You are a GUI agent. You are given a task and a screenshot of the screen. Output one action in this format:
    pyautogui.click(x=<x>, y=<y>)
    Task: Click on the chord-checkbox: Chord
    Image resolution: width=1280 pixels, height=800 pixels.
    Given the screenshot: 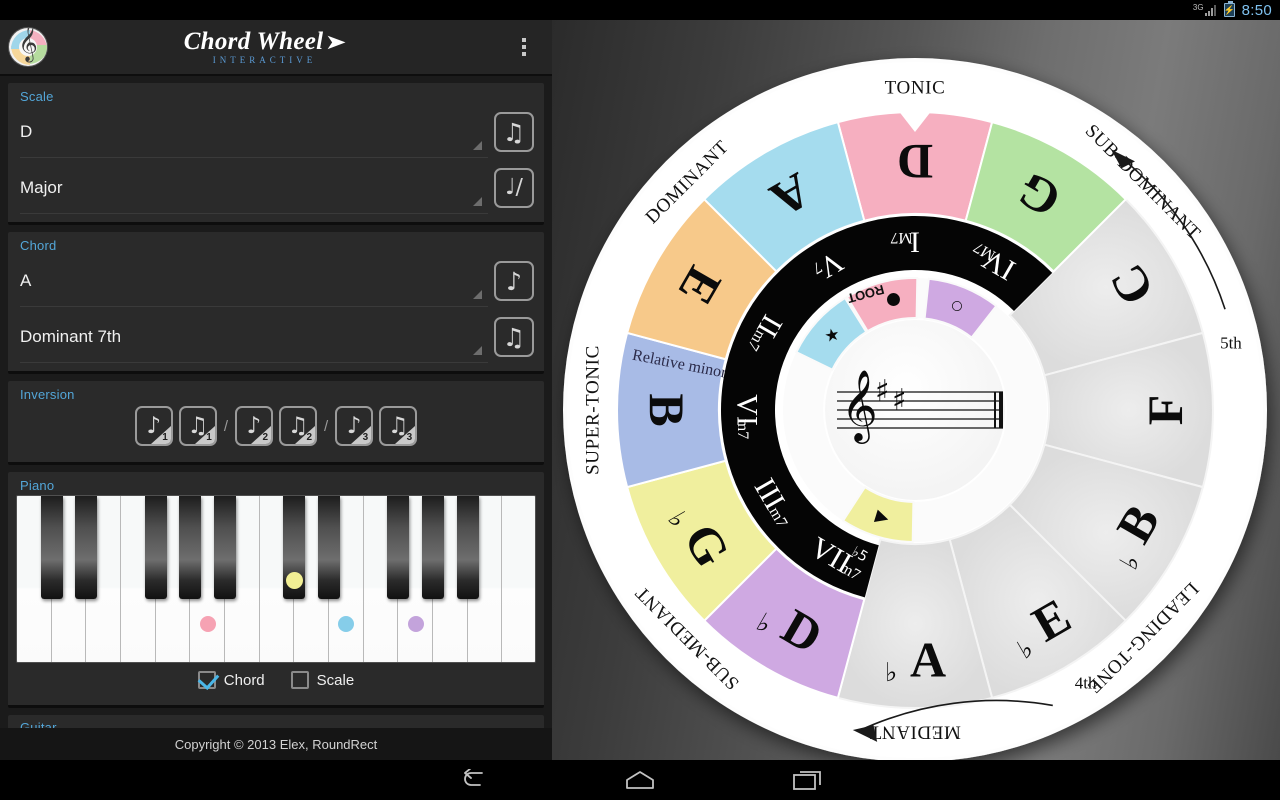 What is the action you would take?
    pyautogui.click(x=231, y=680)
    